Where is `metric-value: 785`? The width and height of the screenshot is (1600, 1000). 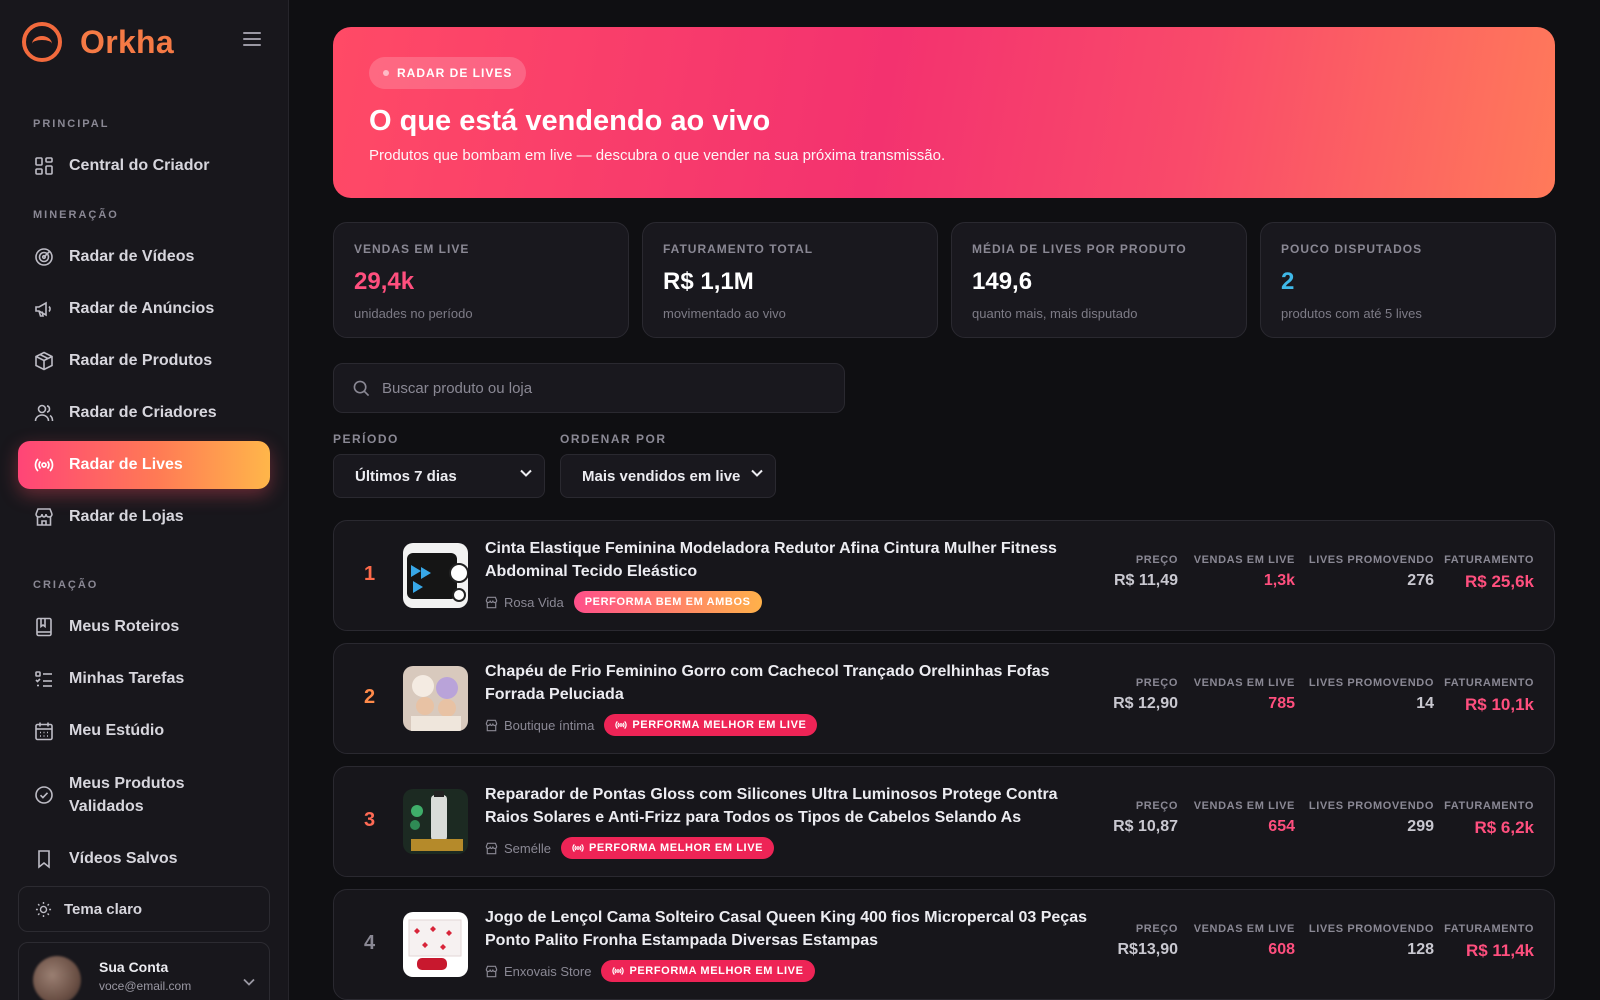 metric-value: 785 is located at coordinates (1281, 703).